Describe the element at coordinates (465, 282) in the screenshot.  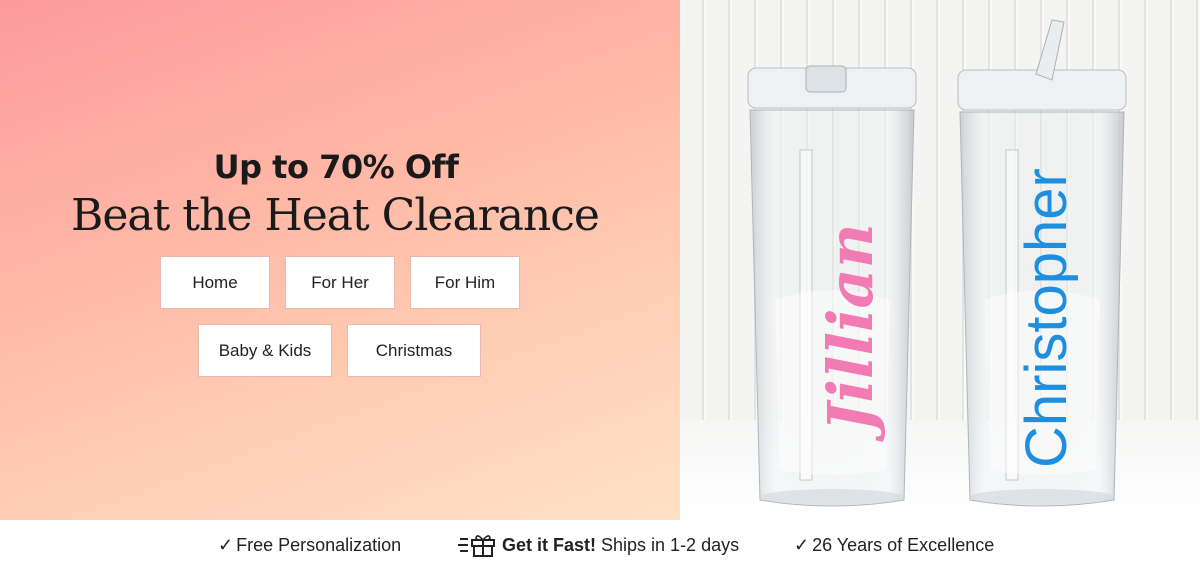
I see `category-button-for-him: For Him` at that location.